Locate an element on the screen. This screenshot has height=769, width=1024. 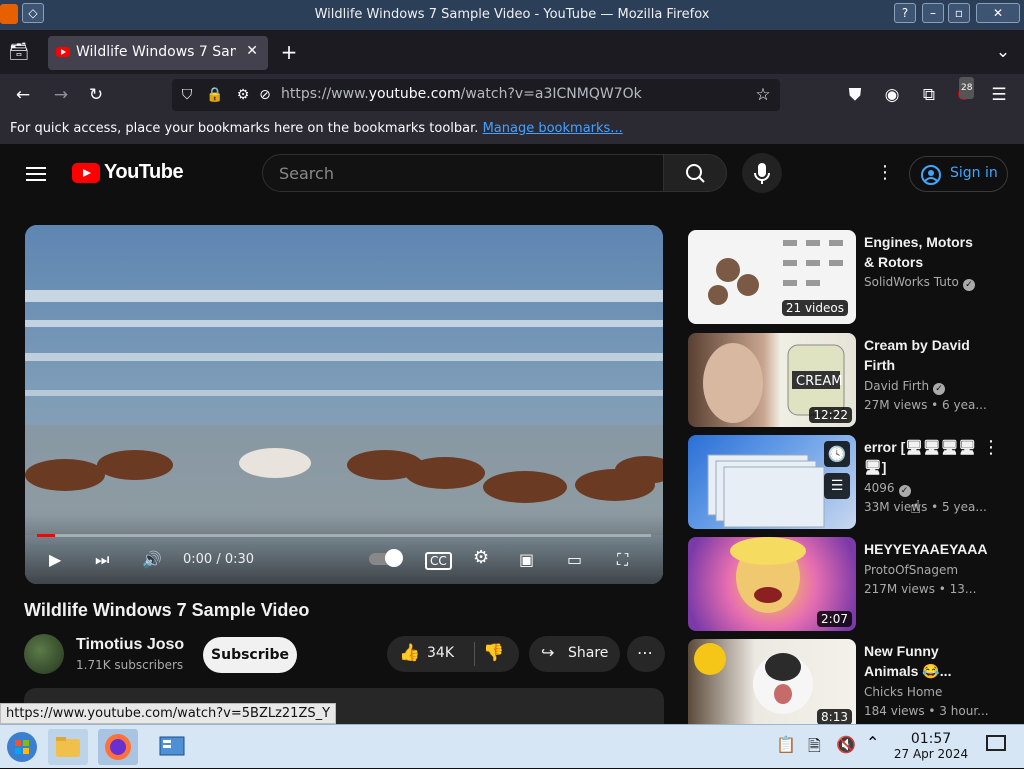
youtube-logo-text: YouTube is located at coordinates (144, 172).